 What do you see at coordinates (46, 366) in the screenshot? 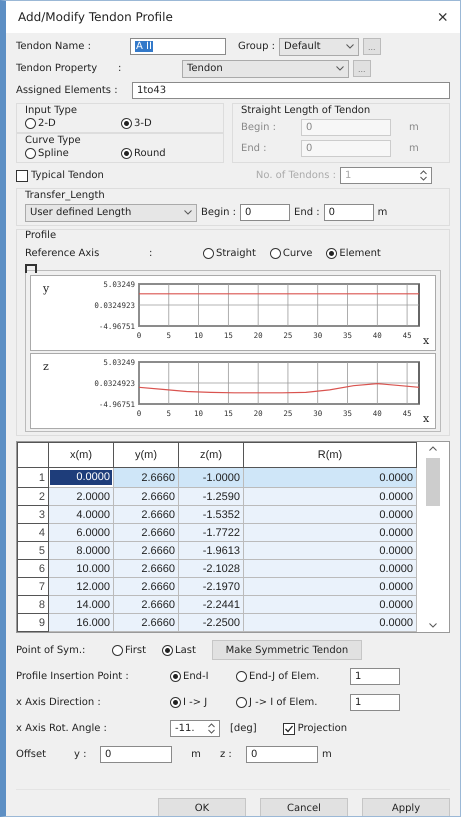
I see `axis-label: z` at bounding box center [46, 366].